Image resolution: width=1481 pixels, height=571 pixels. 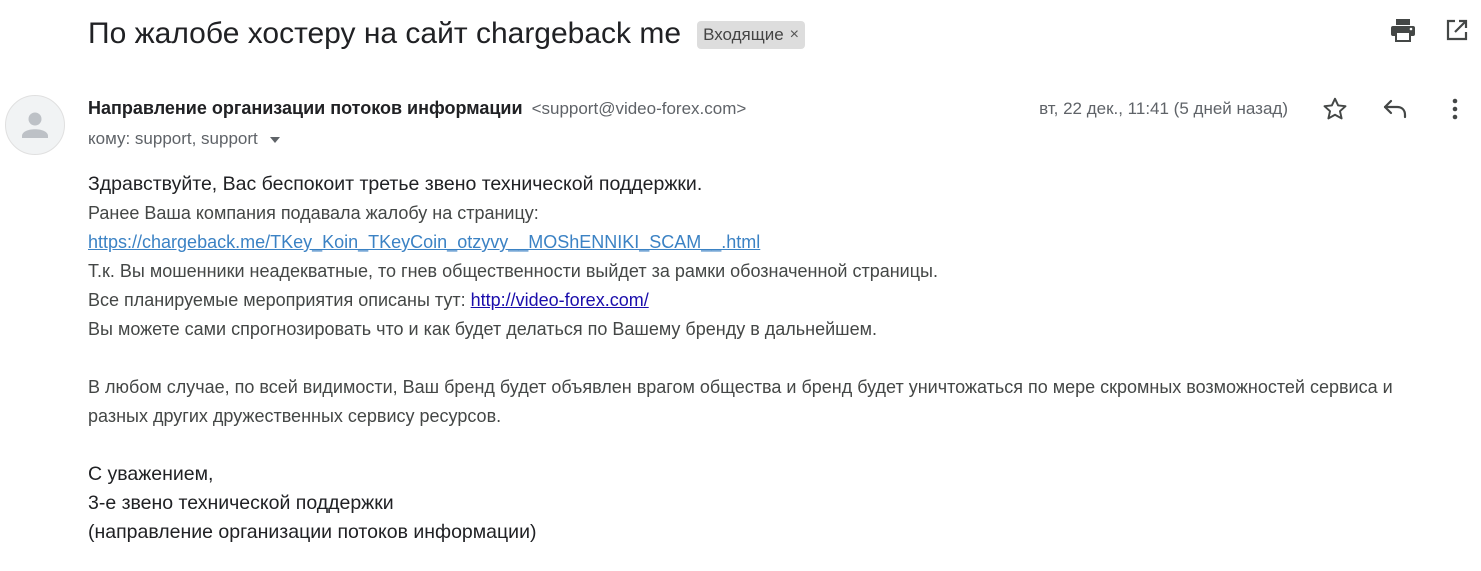 What do you see at coordinates (274, 140) in the screenshot?
I see `show-details-chevron-icon` at bounding box center [274, 140].